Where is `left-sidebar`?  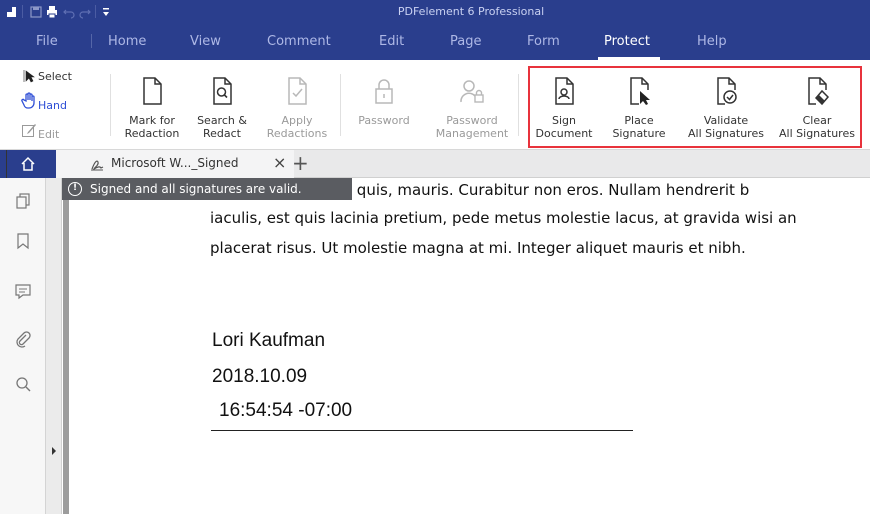
left-sidebar is located at coordinates (23, 346).